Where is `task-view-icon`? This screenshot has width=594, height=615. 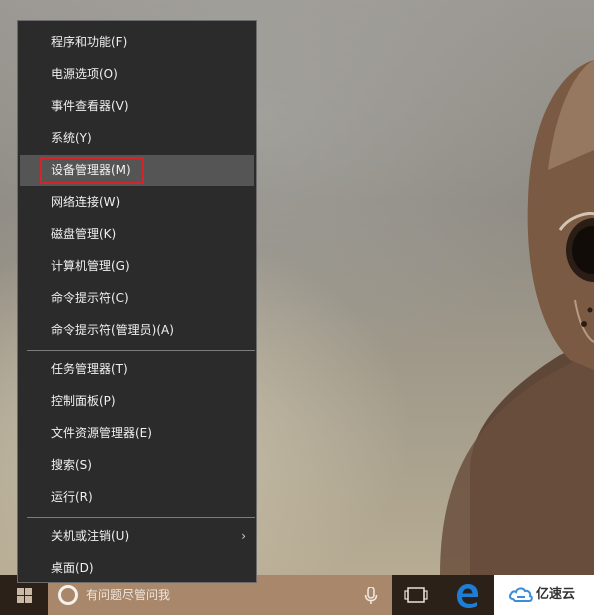
task-view-icon is located at coordinates (416, 595).